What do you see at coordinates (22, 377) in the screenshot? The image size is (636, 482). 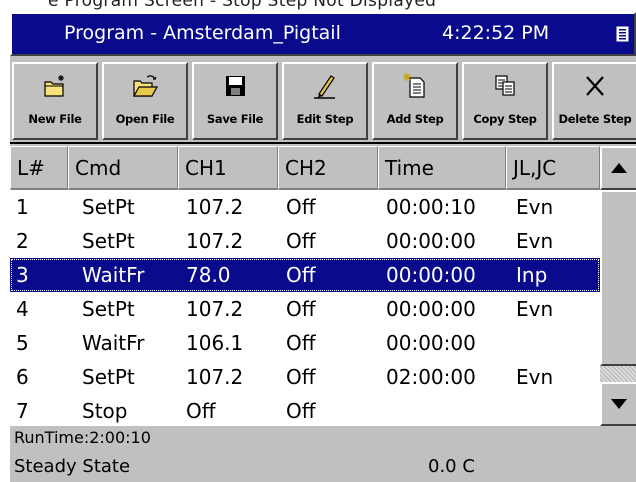 I see `cell-line: 6` at bounding box center [22, 377].